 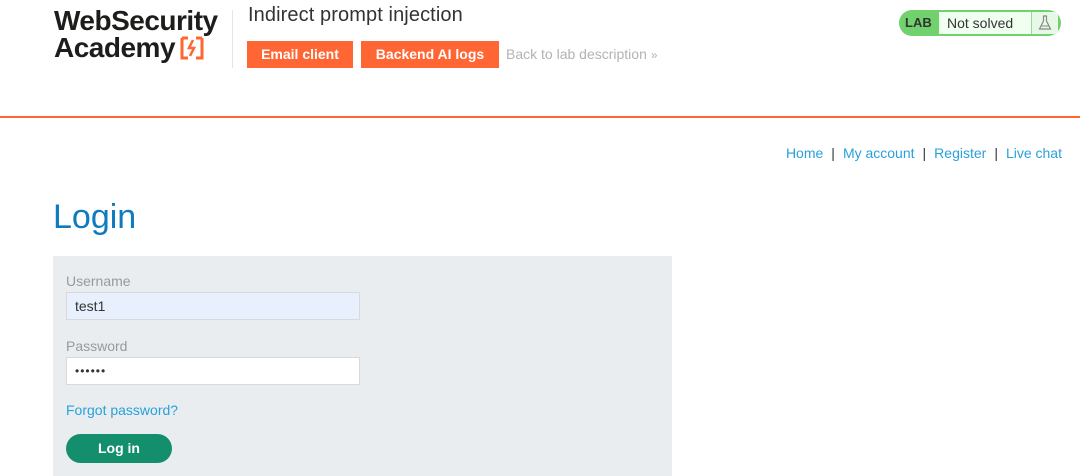 I want to click on username-input: test1, so click(x=213, y=306).